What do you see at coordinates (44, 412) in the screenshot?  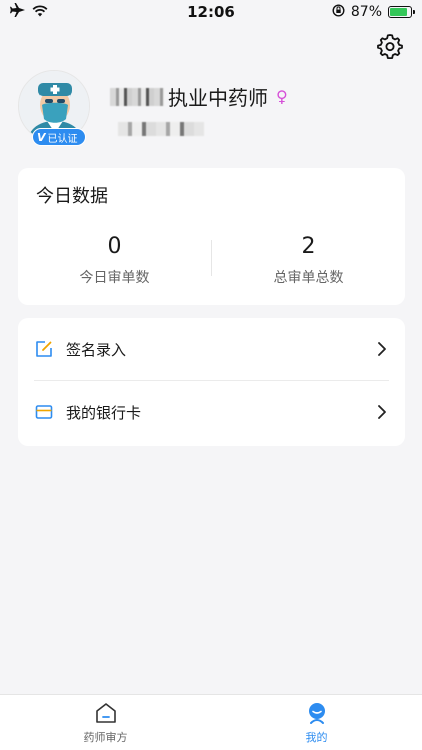 I see `bank-card-icon` at bounding box center [44, 412].